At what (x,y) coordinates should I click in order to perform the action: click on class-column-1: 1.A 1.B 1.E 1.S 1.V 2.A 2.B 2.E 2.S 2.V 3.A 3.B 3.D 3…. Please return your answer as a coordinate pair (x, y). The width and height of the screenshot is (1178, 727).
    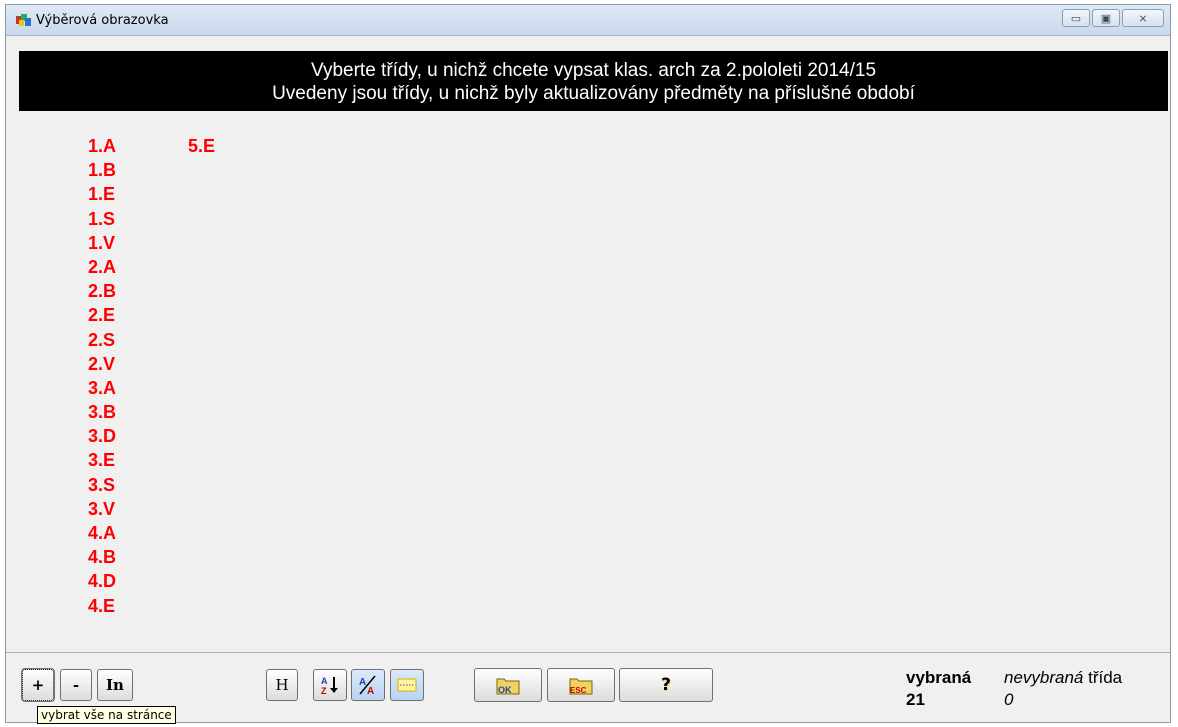
    Looking at the image, I should click on (102, 376).